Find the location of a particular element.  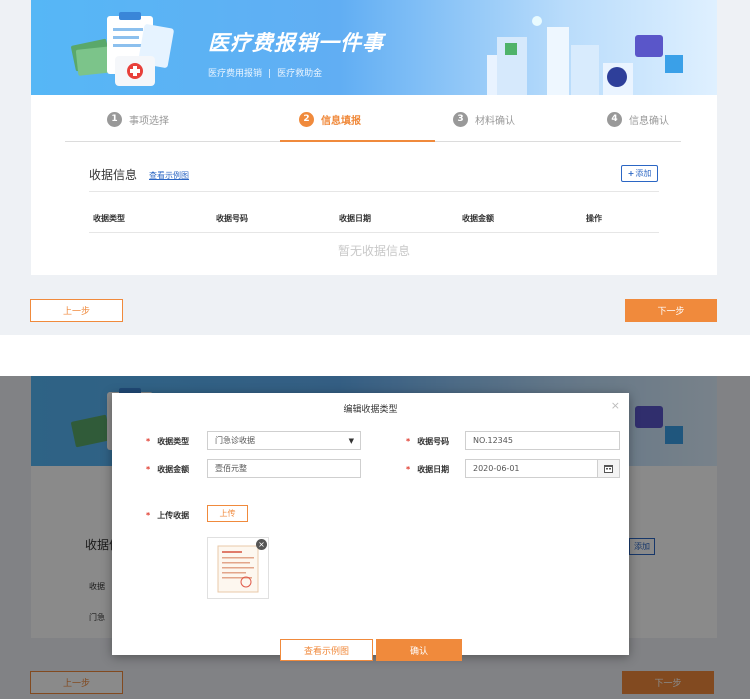

receipt-date-picker: 2020-06-01 is located at coordinates (542, 468).